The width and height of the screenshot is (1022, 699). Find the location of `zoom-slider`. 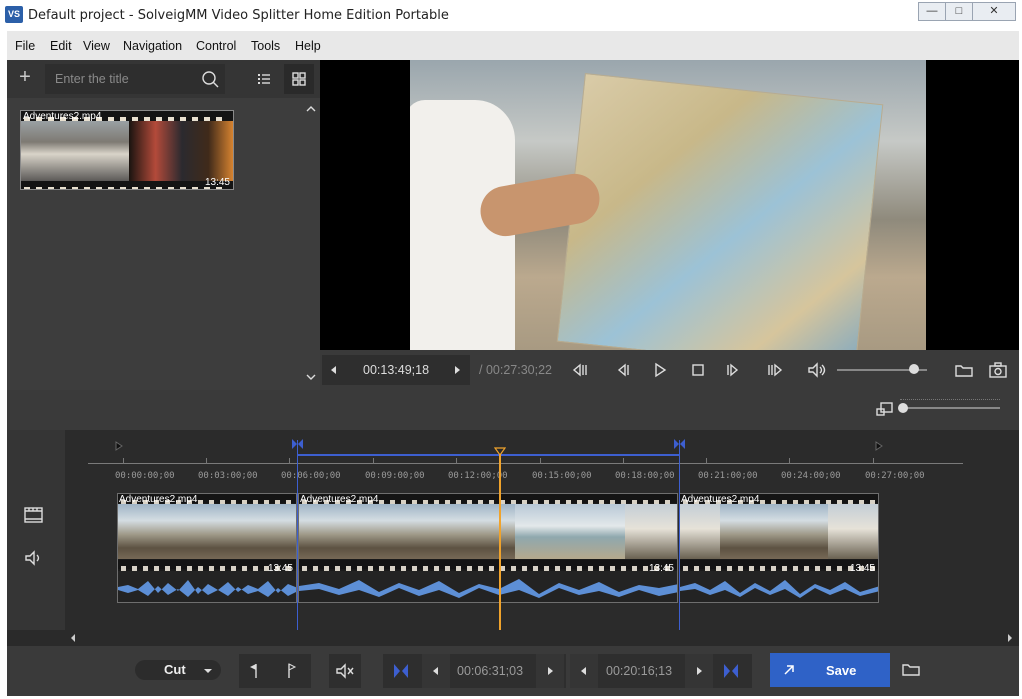

zoom-slider is located at coordinates (950, 408).